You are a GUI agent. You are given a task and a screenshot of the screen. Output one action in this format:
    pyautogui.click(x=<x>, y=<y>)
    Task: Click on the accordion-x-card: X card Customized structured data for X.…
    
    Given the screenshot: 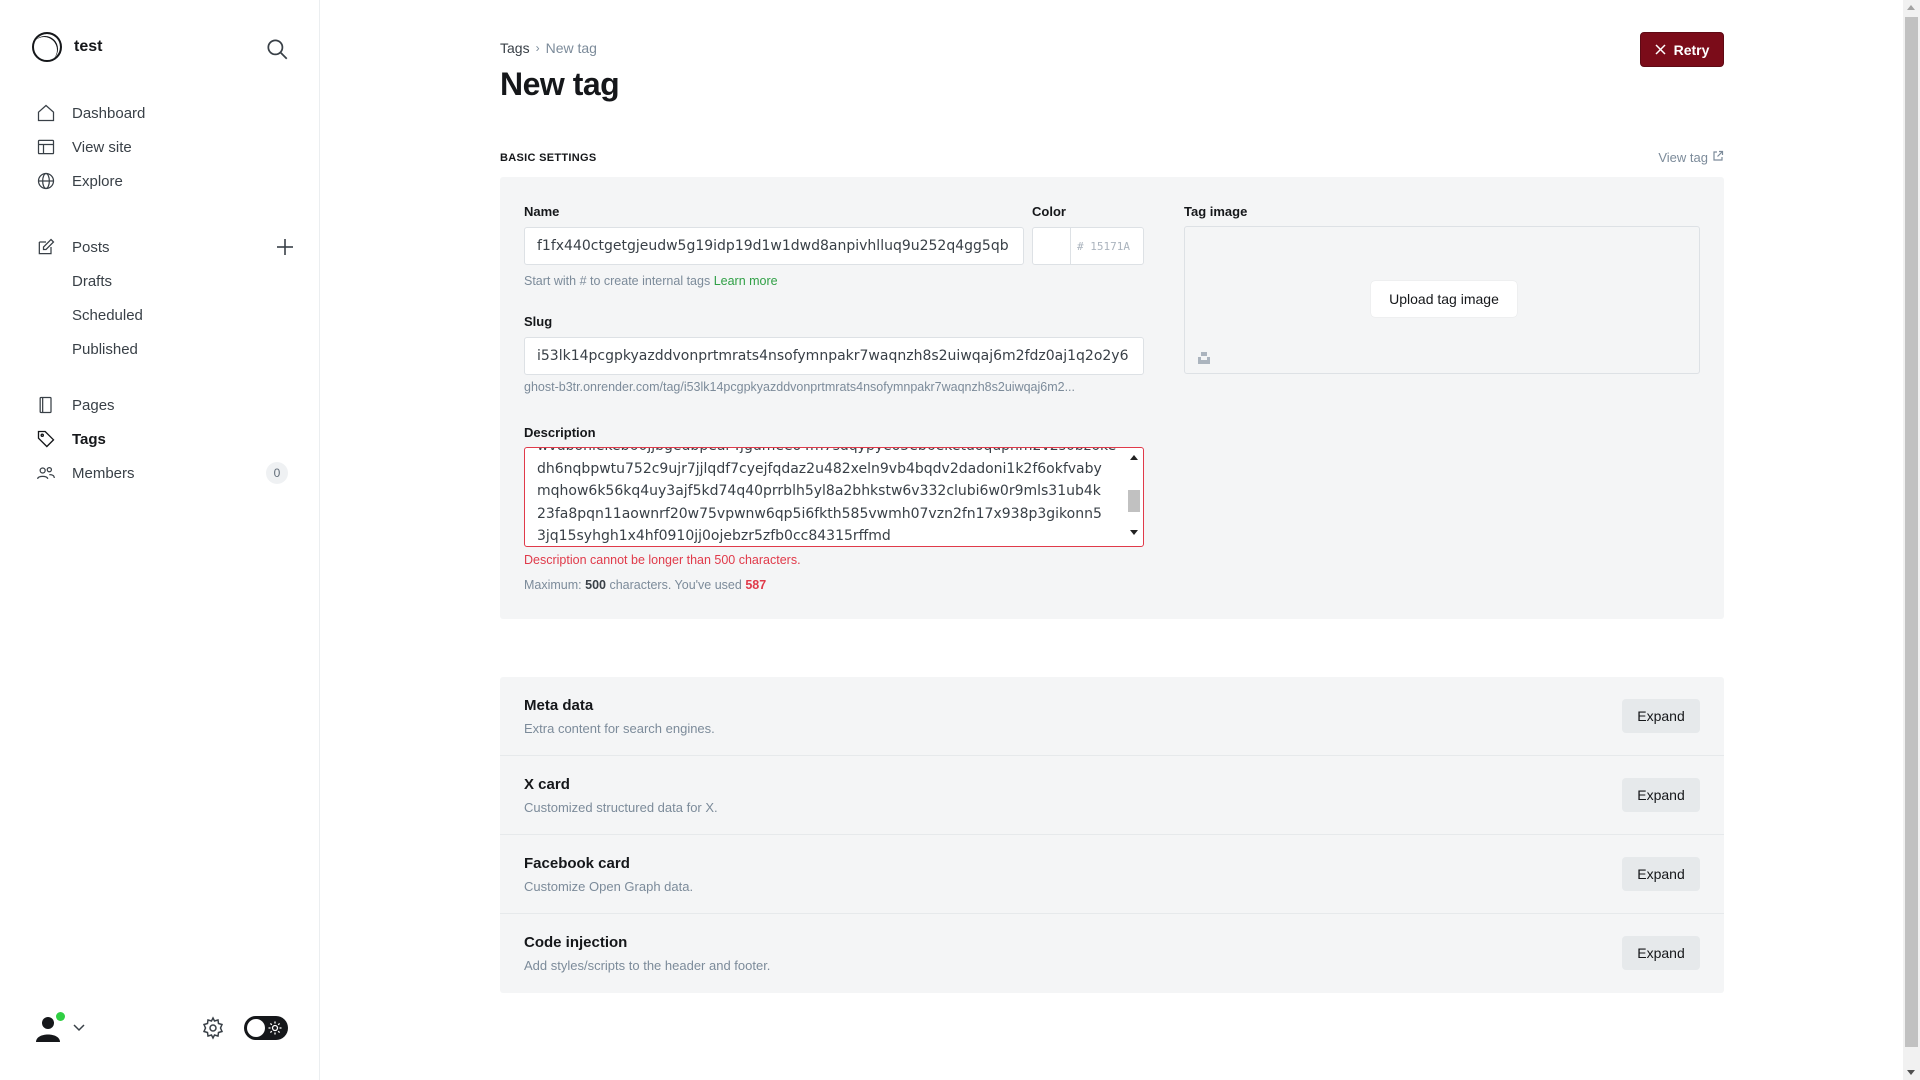 What is the action you would take?
    pyautogui.click(x=1112, y=795)
    